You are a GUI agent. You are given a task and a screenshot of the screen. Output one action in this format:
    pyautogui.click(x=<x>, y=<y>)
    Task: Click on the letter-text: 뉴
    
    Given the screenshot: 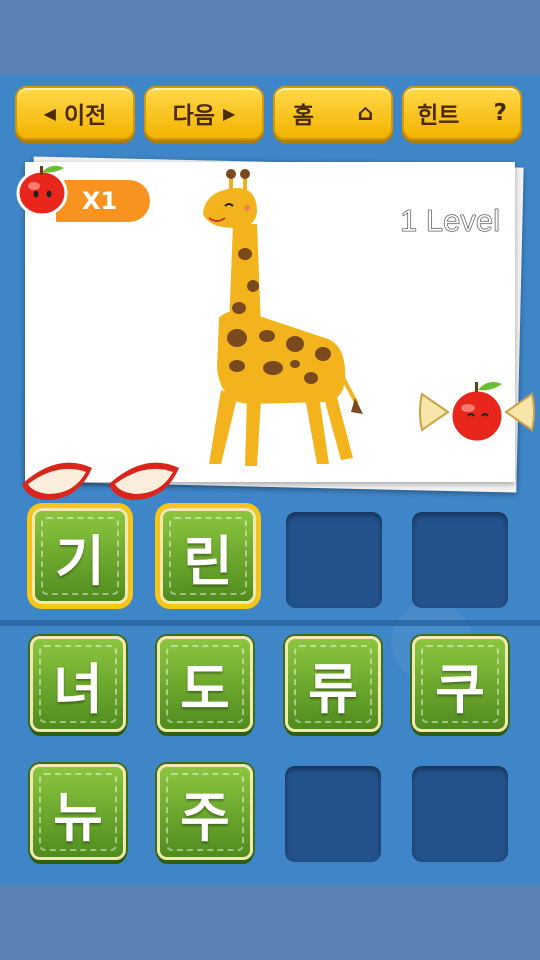 What is the action you would take?
    pyautogui.click(x=78, y=817)
    